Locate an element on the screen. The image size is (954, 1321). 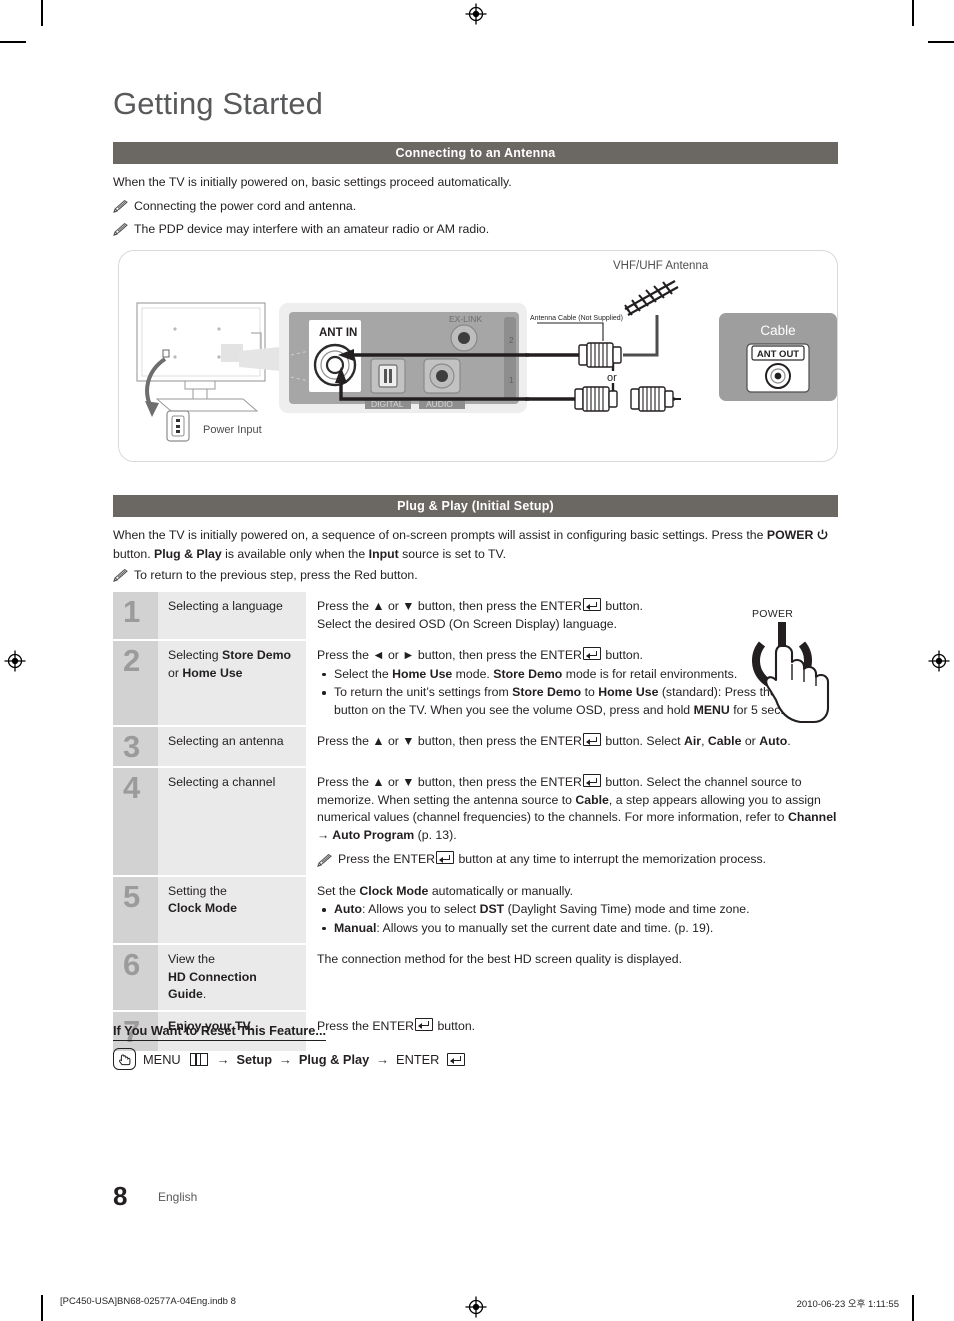
cable-box-illustration: Cable ANT OUT is located at coordinates (778, 357).